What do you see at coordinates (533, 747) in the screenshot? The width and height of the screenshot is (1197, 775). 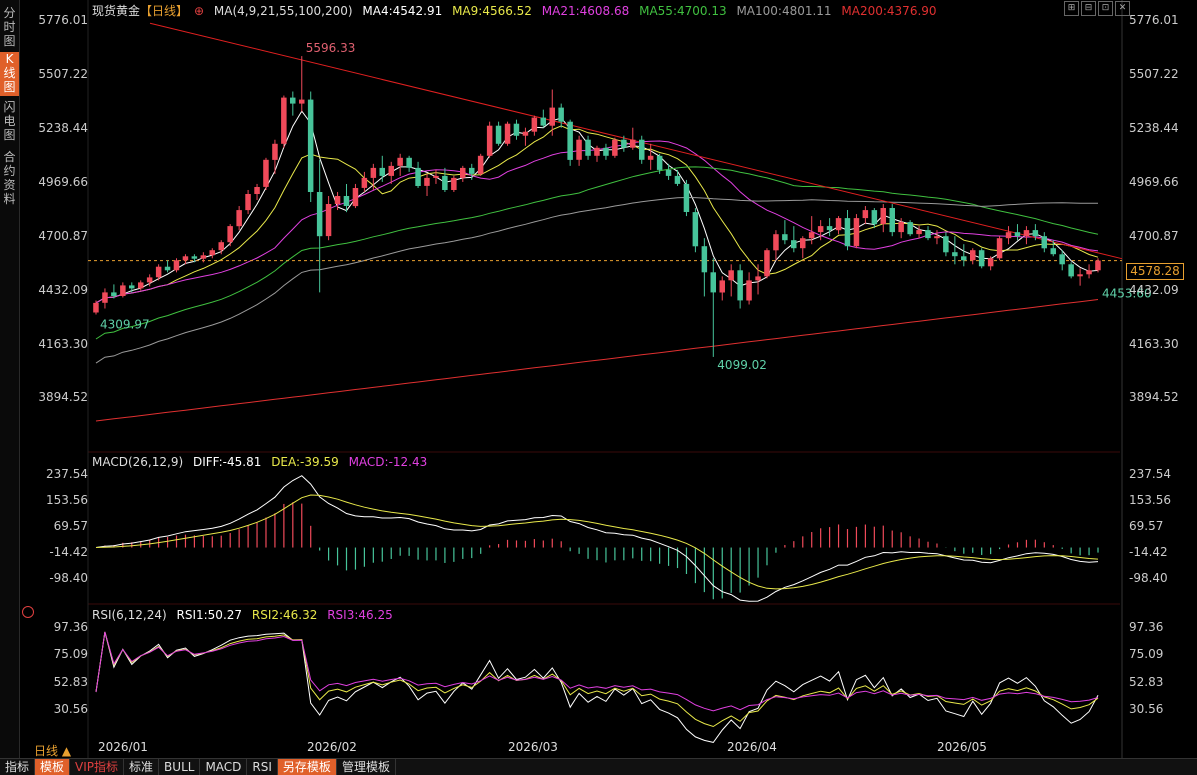 I see `date-label: 2026/03` at bounding box center [533, 747].